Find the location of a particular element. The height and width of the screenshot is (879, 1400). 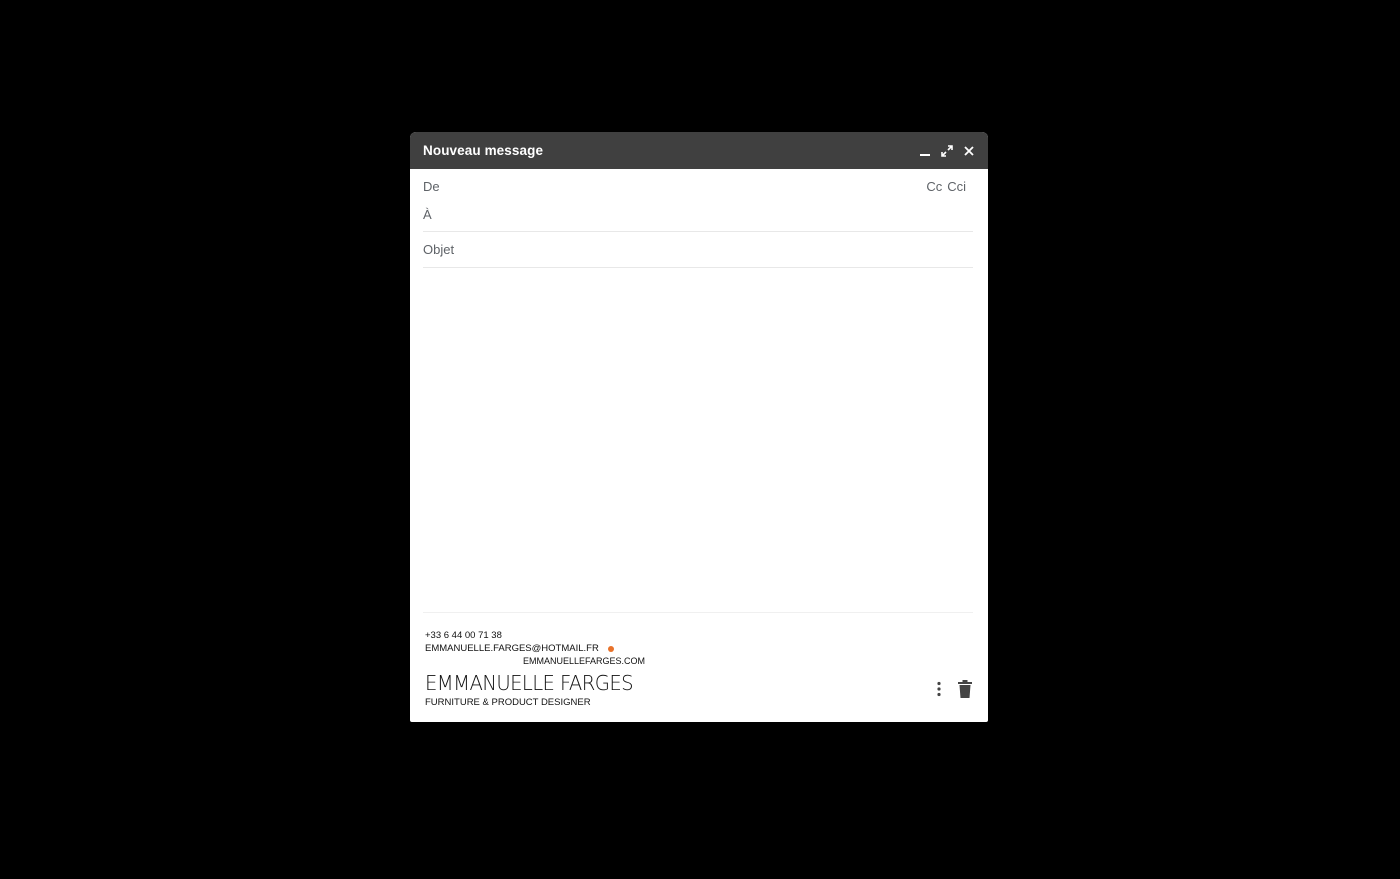

trash-icon is located at coordinates (965, 689).